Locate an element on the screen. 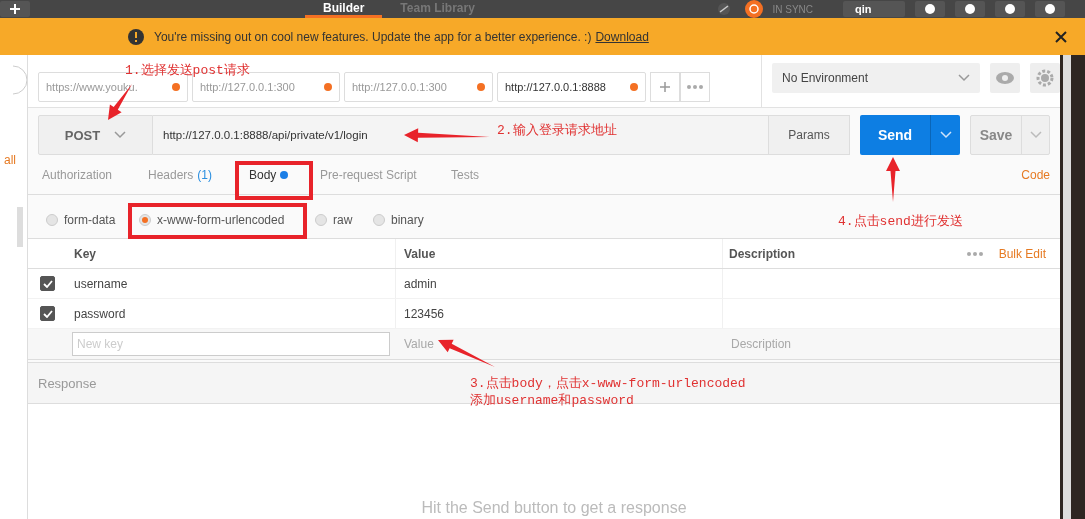  column-header: Key is located at coordinates (231, 253).